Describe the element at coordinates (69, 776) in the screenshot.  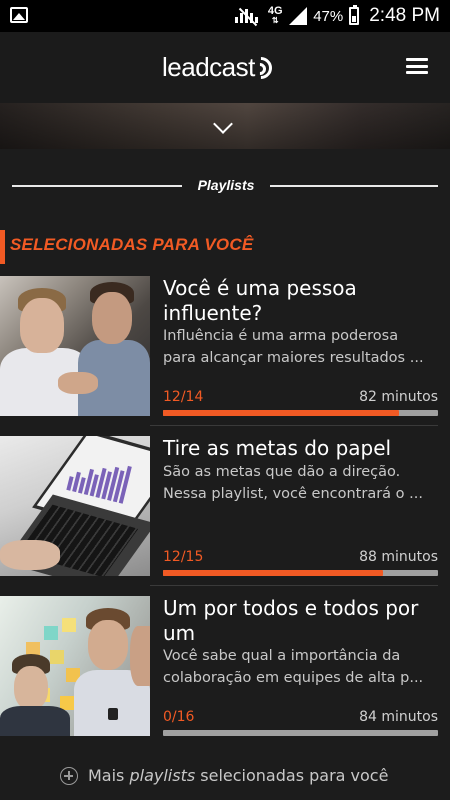
I see `plus-circle-icon` at that location.